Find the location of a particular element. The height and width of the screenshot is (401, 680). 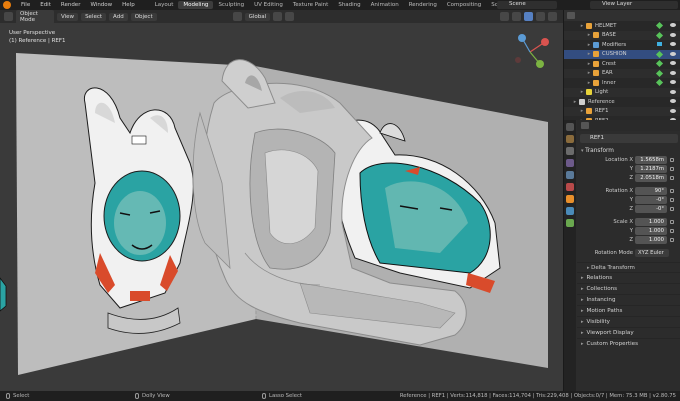

outliner-editor-icon is located at coordinates (571, 15).